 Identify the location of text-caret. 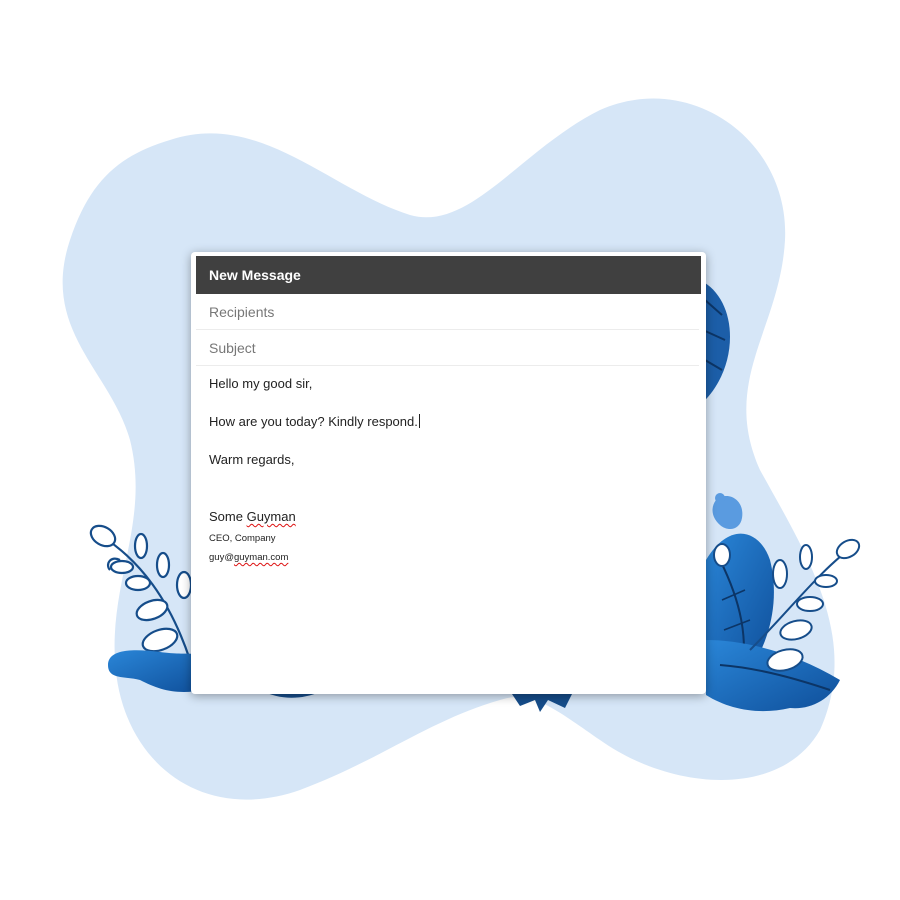
(419, 421).